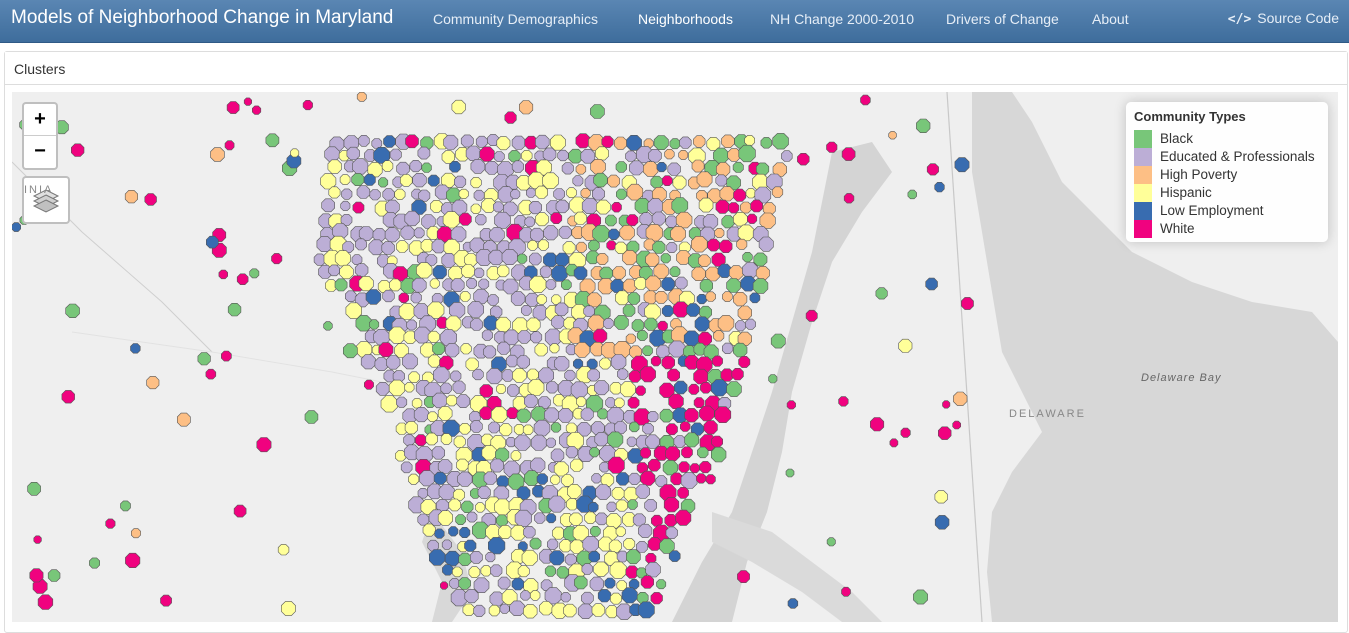  What do you see at coordinates (40, 69) in the screenshot?
I see `panel-title: Clusters` at bounding box center [40, 69].